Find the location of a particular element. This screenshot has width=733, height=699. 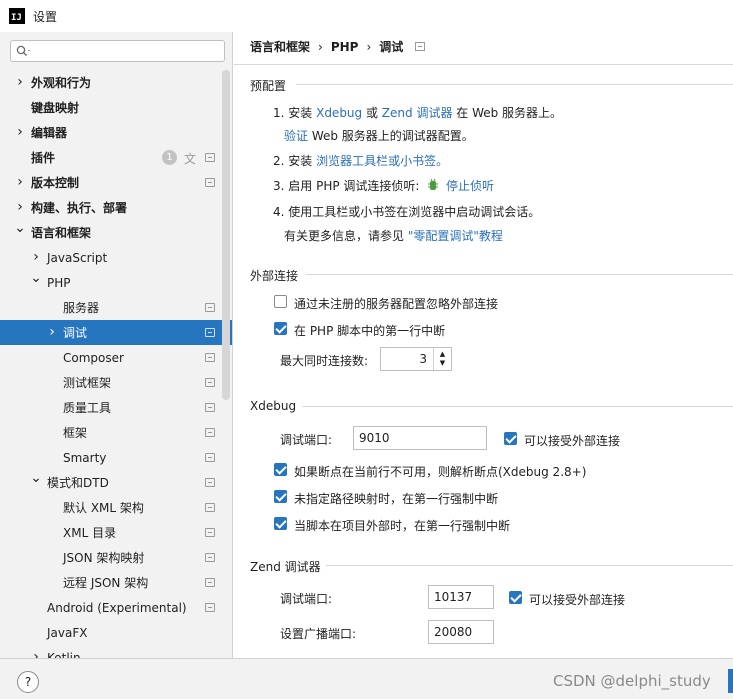

spinner-up-icon: ▲ is located at coordinates (442, 354).